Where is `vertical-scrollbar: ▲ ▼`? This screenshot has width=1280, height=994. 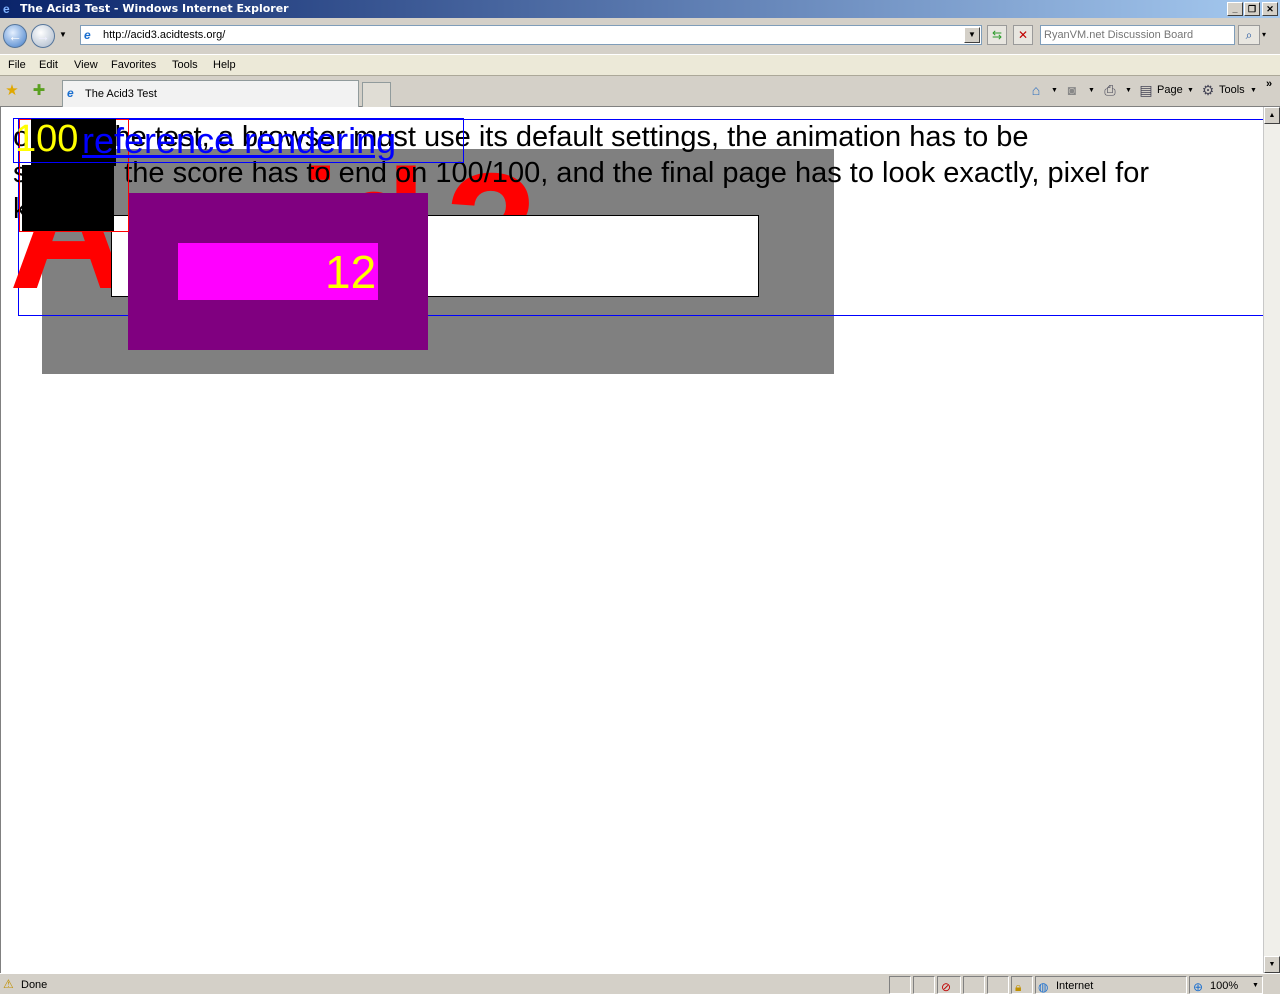
vertical-scrollbar: ▲ ▼ is located at coordinates (1271, 540).